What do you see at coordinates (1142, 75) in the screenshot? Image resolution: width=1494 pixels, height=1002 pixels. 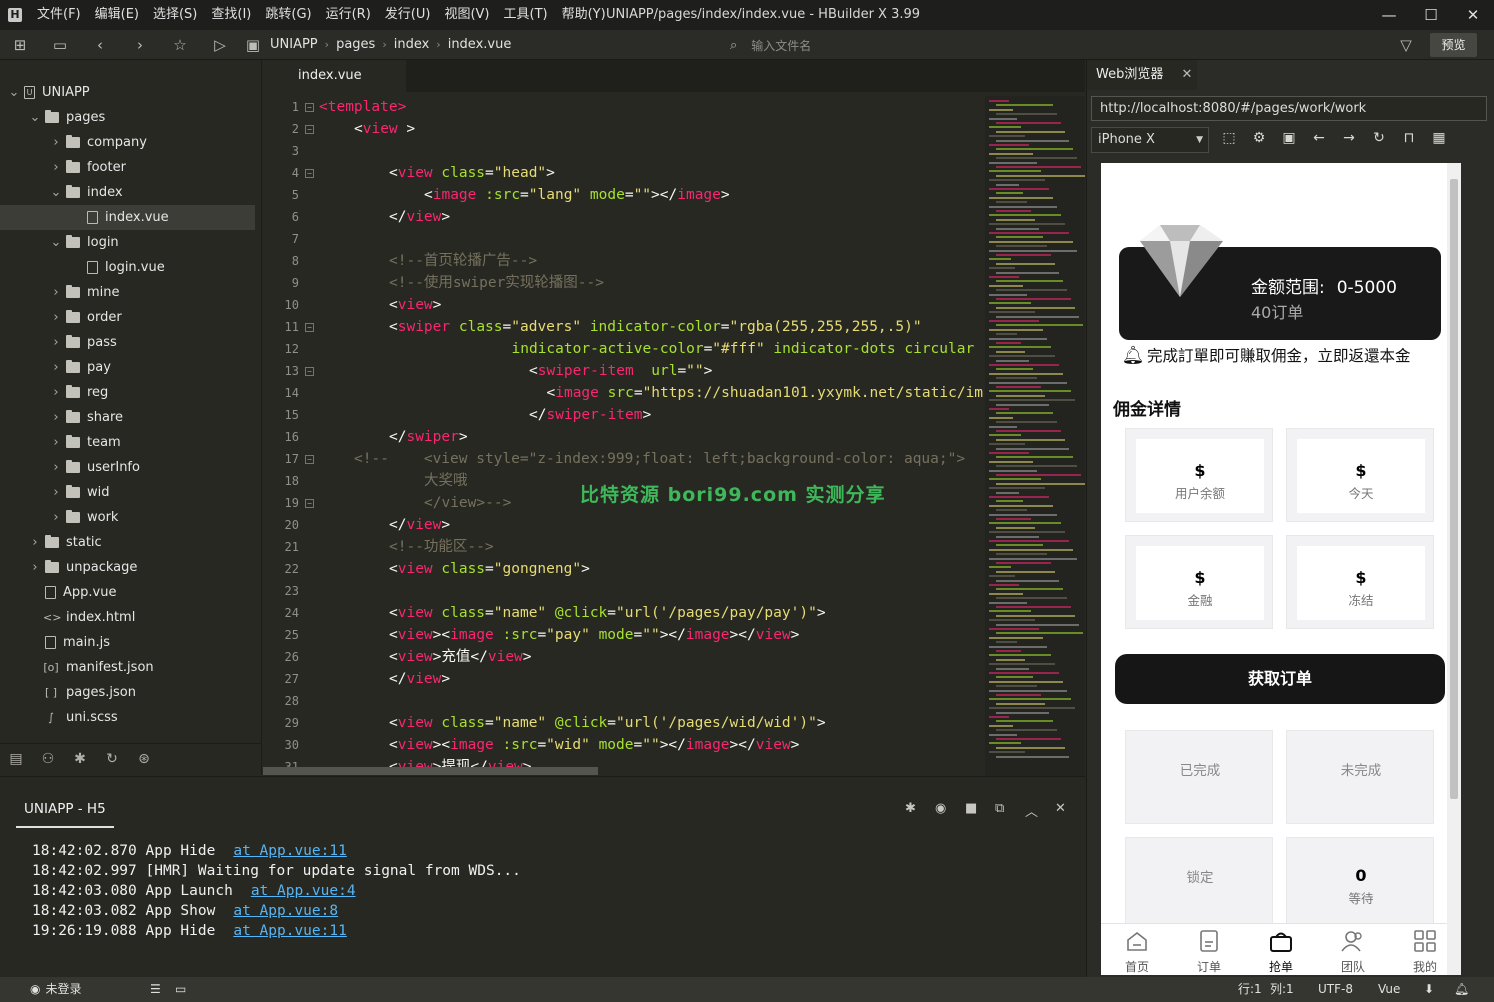 I see `browser-tab: Web浏览器 ✕` at bounding box center [1142, 75].